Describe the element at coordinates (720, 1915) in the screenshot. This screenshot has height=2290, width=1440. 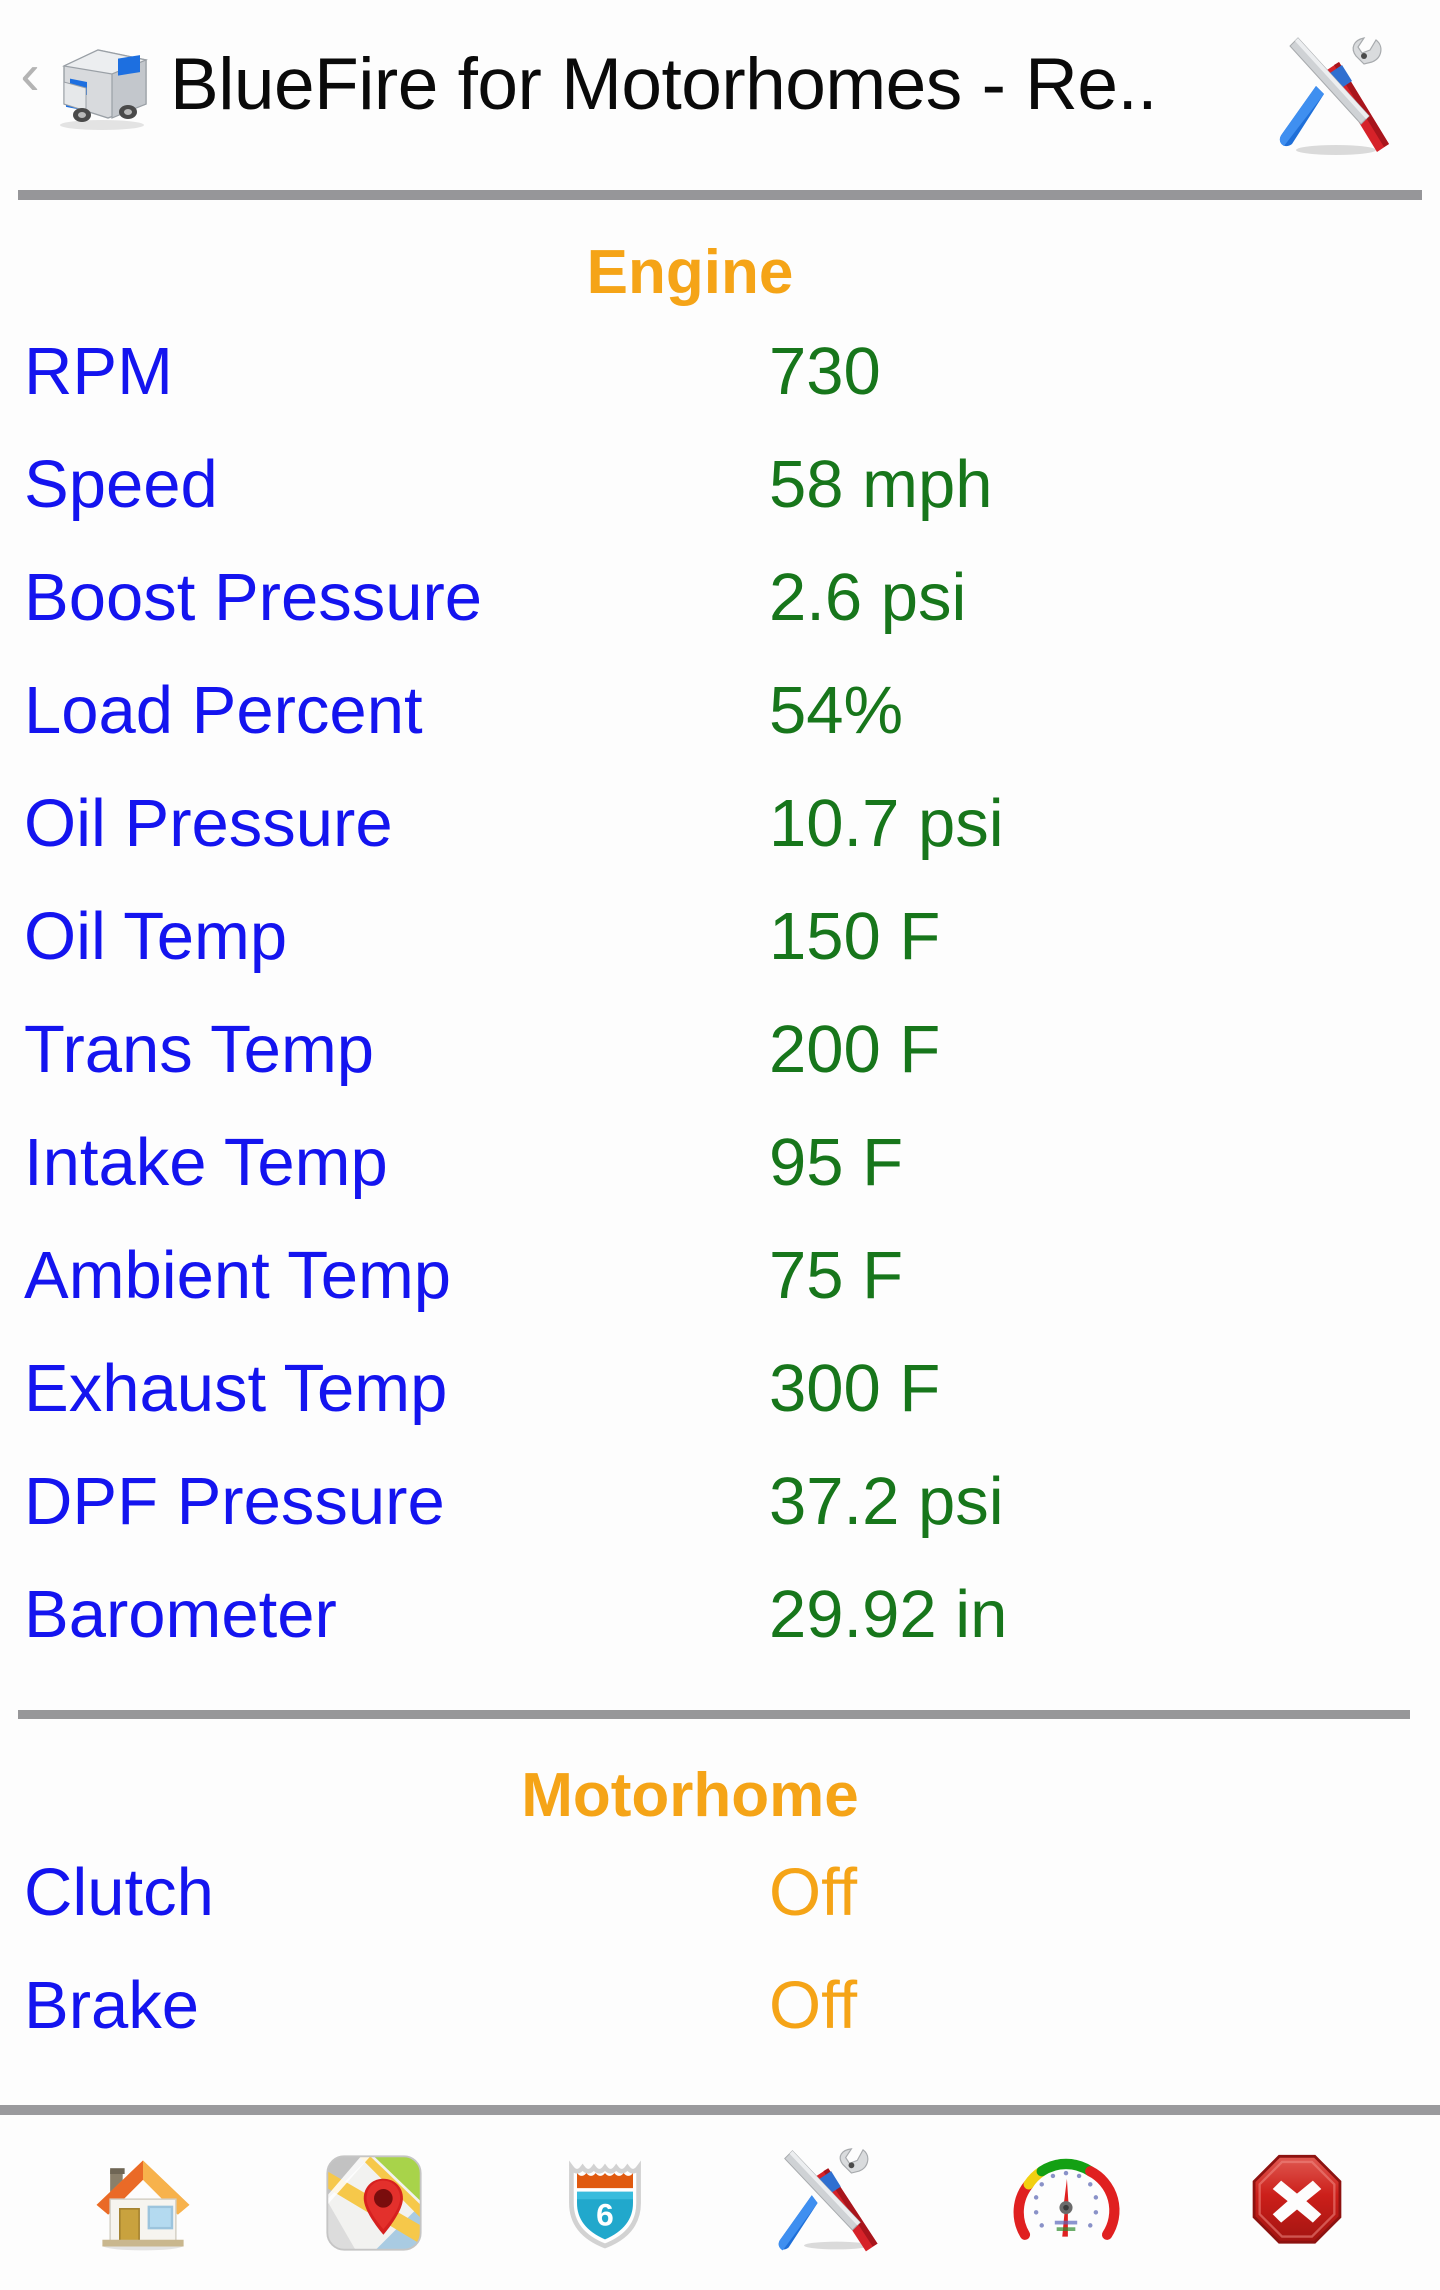
I see `reading-row-clutch: Clutch Off` at that location.